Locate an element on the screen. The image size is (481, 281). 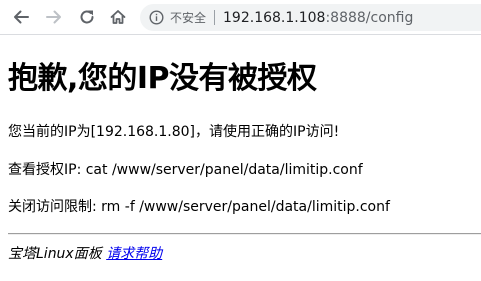
url-path: :8888/config is located at coordinates (369, 18).